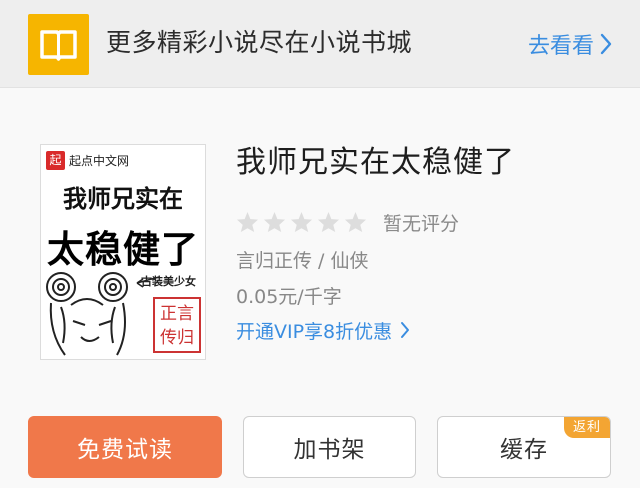 The width and height of the screenshot is (640, 488). Describe the element at coordinates (314, 331) in the screenshot. I see `vip-offer-label: 开通VIP享8折优惠` at that location.